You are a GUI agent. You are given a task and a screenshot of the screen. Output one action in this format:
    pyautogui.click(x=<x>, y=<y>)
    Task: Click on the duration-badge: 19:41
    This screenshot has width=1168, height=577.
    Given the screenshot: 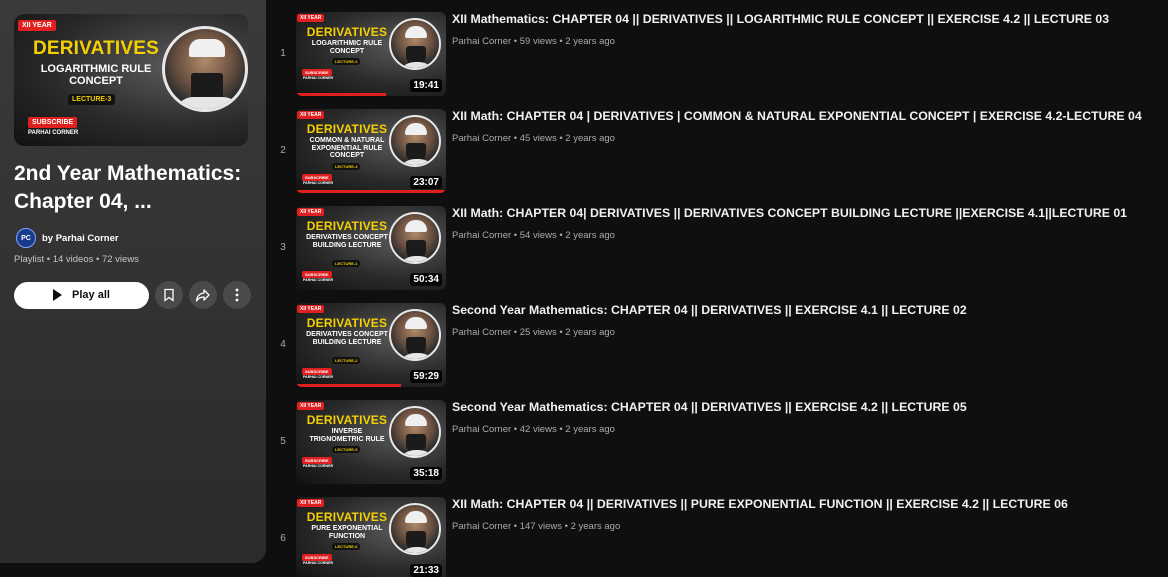 What is the action you would take?
    pyautogui.click(x=426, y=85)
    